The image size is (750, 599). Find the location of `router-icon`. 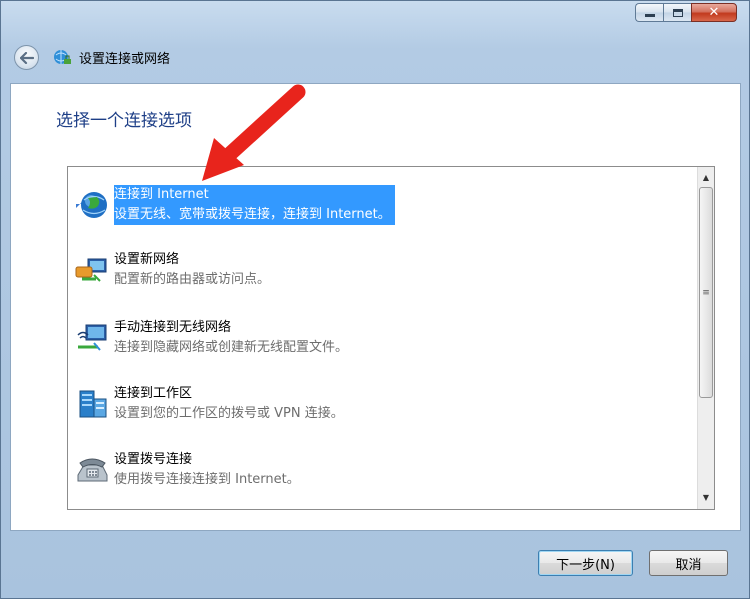

router-icon is located at coordinates (91, 270).